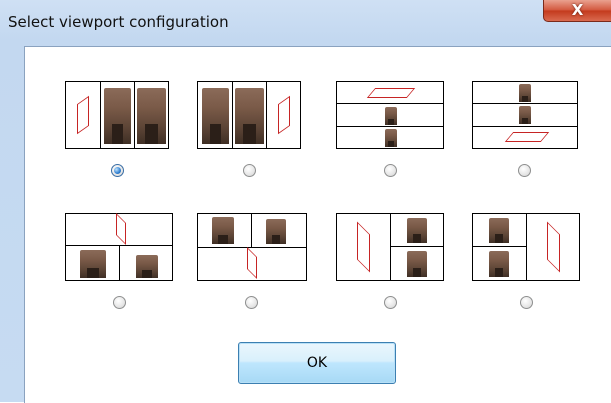 The height and width of the screenshot is (403, 611). What do you see at coordinates (118, 22) in the screenshot?
I see `dialog-title: Select viewport configuration` at bounding box center [118, 22].